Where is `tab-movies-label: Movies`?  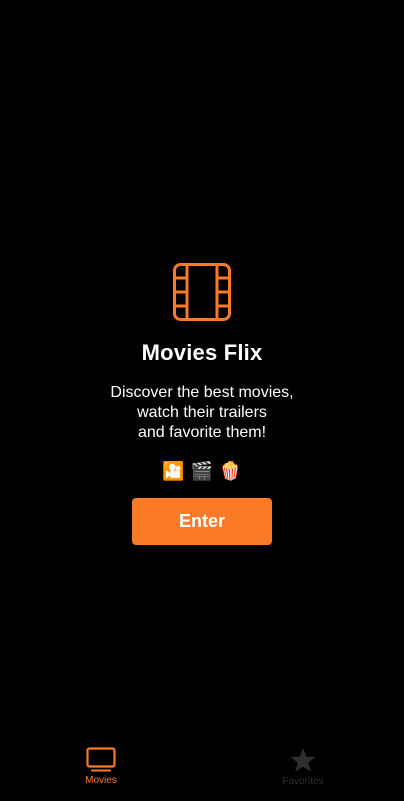
tab-movies-label: Movies is located at coordinates (101, 780).